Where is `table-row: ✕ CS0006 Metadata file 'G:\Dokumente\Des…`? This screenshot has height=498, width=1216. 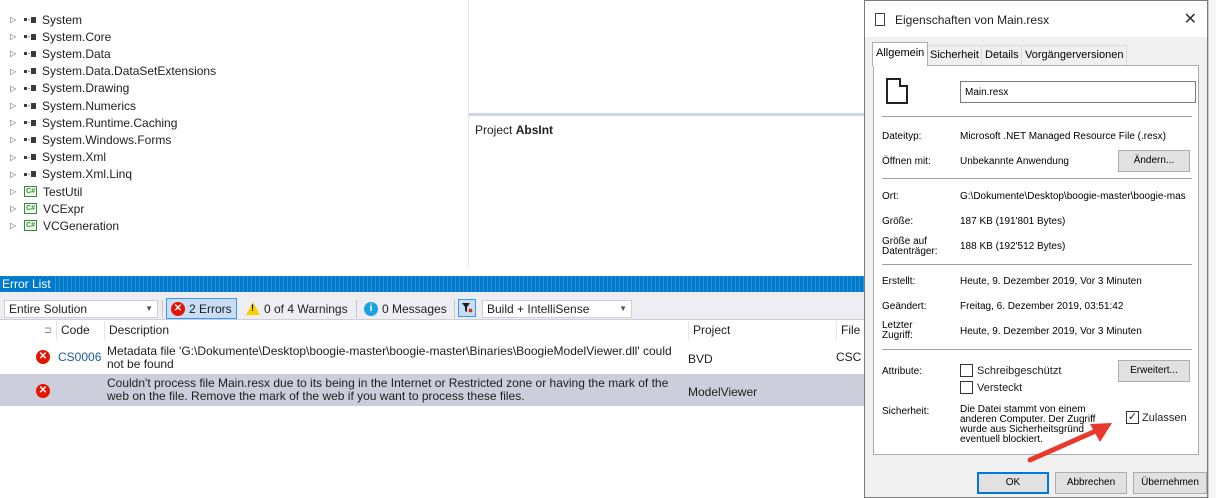 table-row: ✕ CS0006 Metadata file 'G:\Dokumente\Des… is located at coordinates (432, 357).